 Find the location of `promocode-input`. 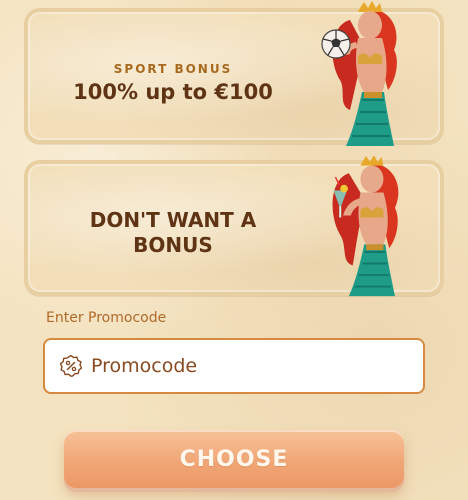

promocode-input is located at coordinates (241, 366).